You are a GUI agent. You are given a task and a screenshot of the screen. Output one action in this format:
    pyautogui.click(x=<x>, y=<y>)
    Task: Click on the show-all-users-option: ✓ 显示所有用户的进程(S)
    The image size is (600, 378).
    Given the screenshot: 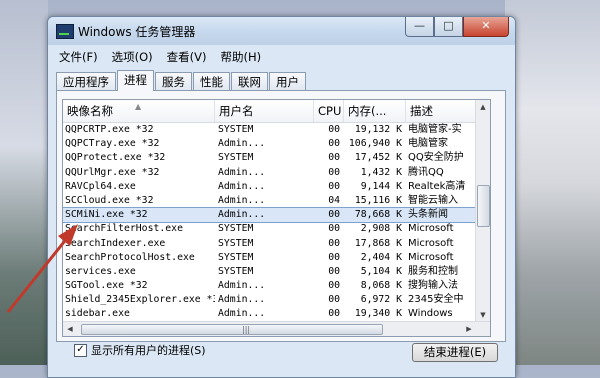 What is the action you would take?
    pyautogui.click(x=140, y=350)
    